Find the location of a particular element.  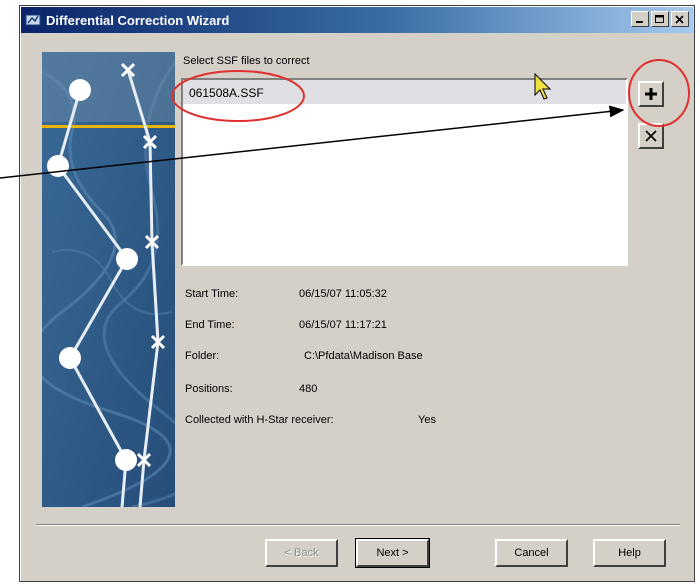

next-button: Next > is located at coordinates (392, 553).